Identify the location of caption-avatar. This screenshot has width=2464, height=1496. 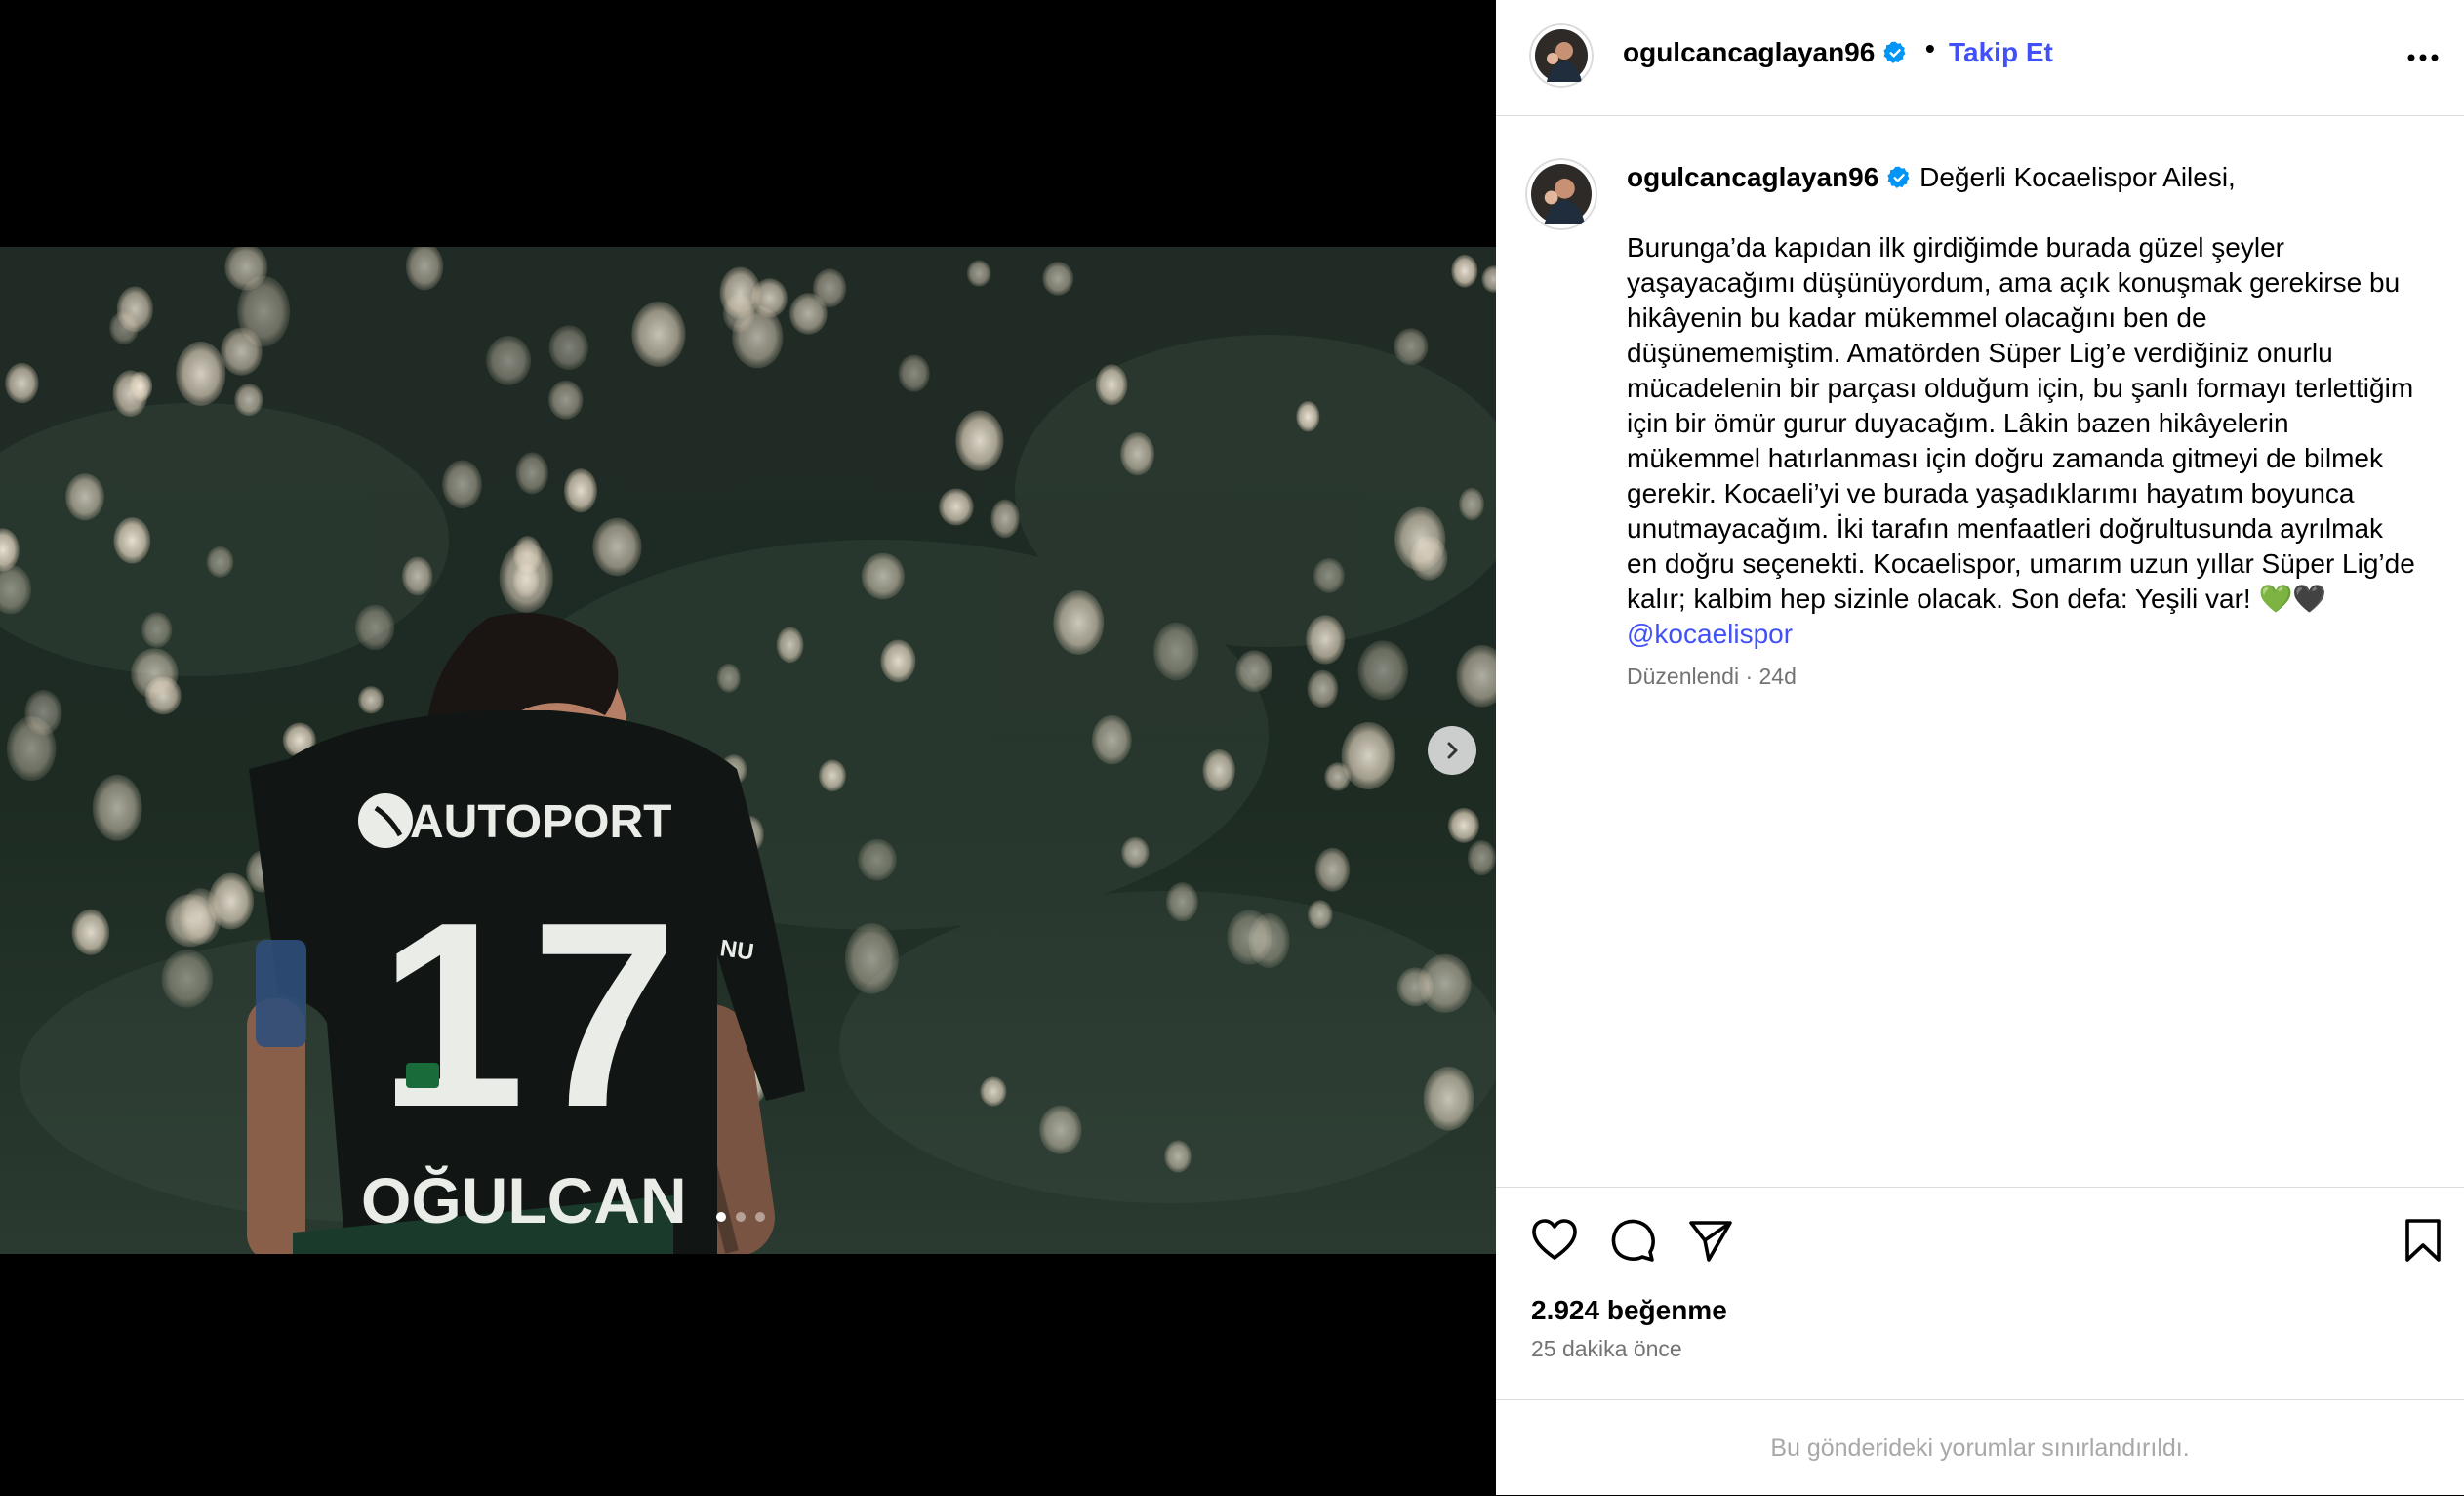
(1561, 194).